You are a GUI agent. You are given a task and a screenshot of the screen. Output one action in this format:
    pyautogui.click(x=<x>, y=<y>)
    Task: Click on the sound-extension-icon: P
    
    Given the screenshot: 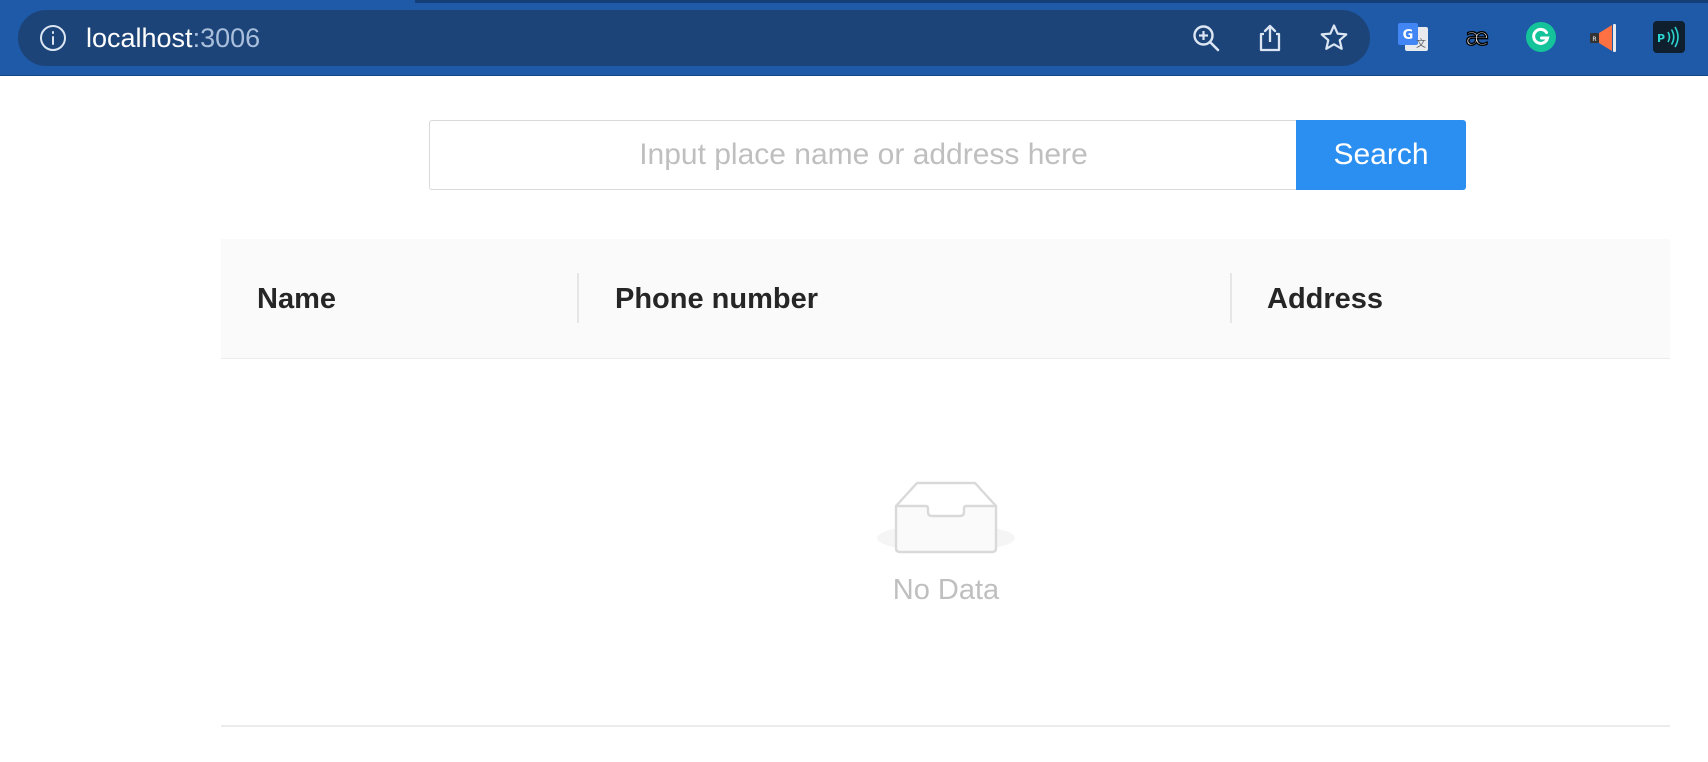 What is the action you would take?
    pyautogui.click(x=1669, y=37)
    